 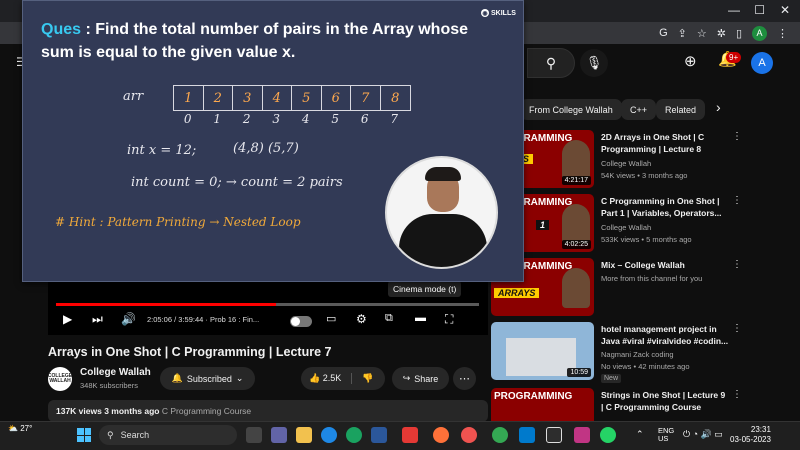 I want to click on course-link: C Programming Course, so click(x=206, y=411).